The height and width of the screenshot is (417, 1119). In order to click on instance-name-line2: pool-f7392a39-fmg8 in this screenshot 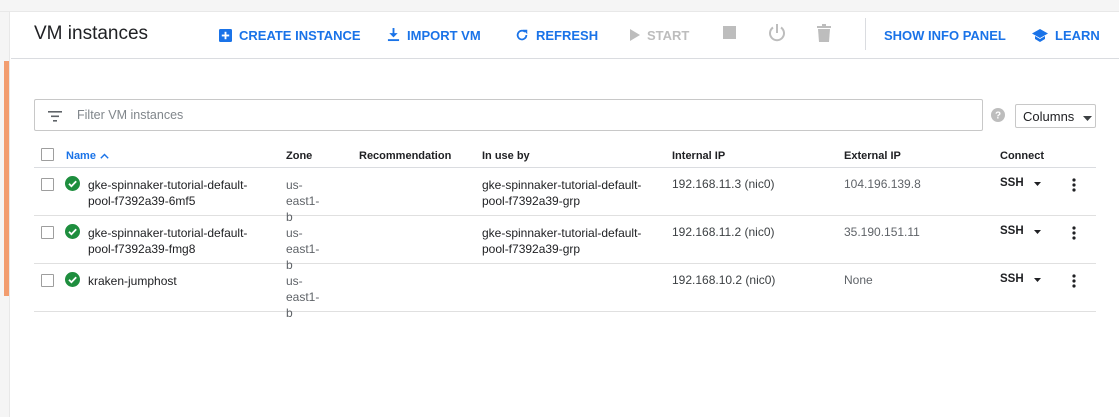, I will do `click(142, 249)`.